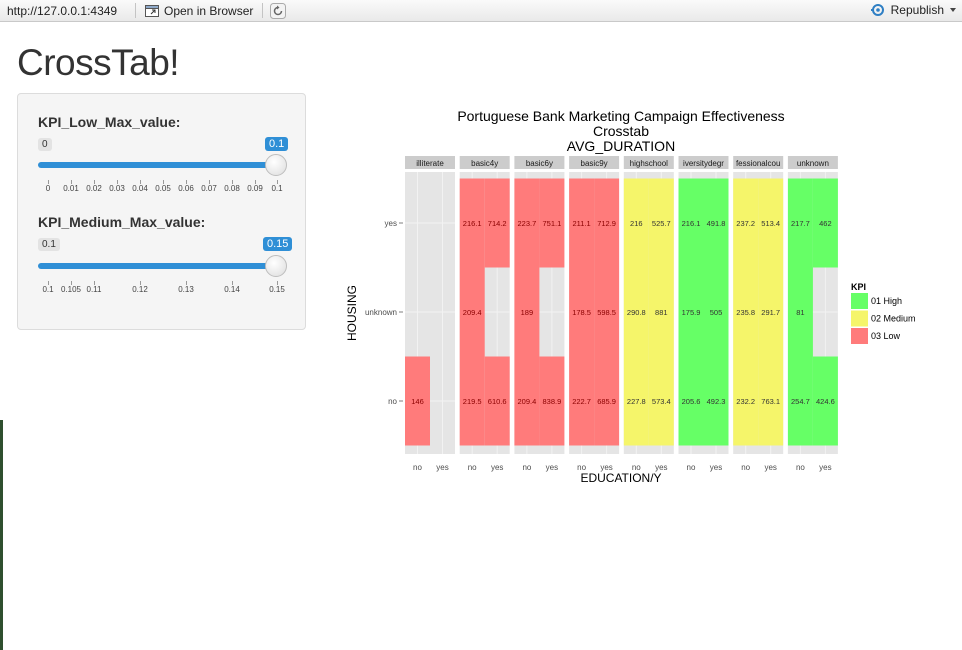 The height and width of the screenshot is (650, 962). I want to click on publish-icon, so click(877, 10).